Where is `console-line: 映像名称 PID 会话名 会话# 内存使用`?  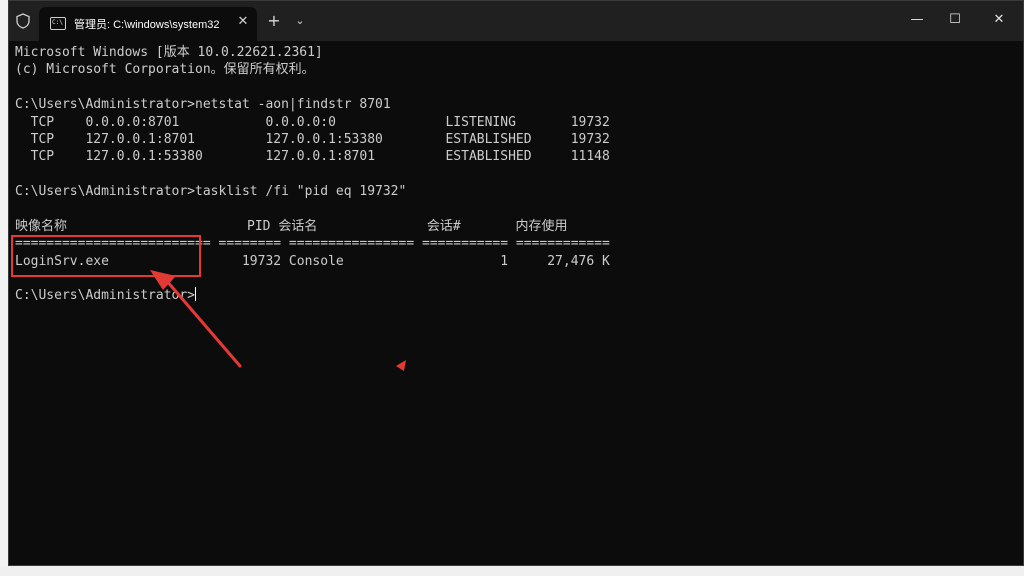
console-line: 映像名称 PID 会话名 会话# 内存使用 is located at coordinates (291, 226).